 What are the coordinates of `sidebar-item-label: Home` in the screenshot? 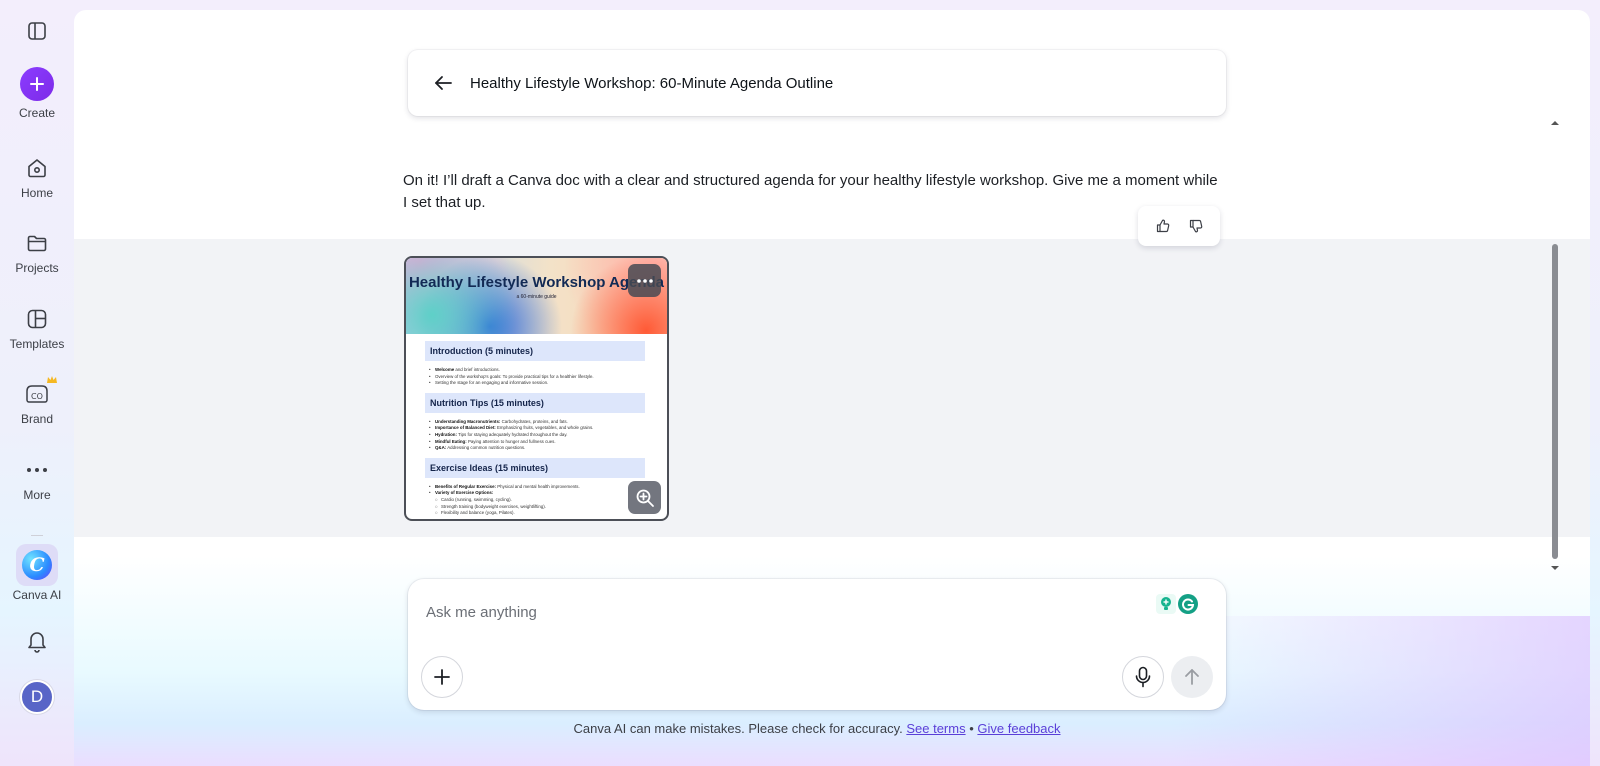 It's located at (36, 193).